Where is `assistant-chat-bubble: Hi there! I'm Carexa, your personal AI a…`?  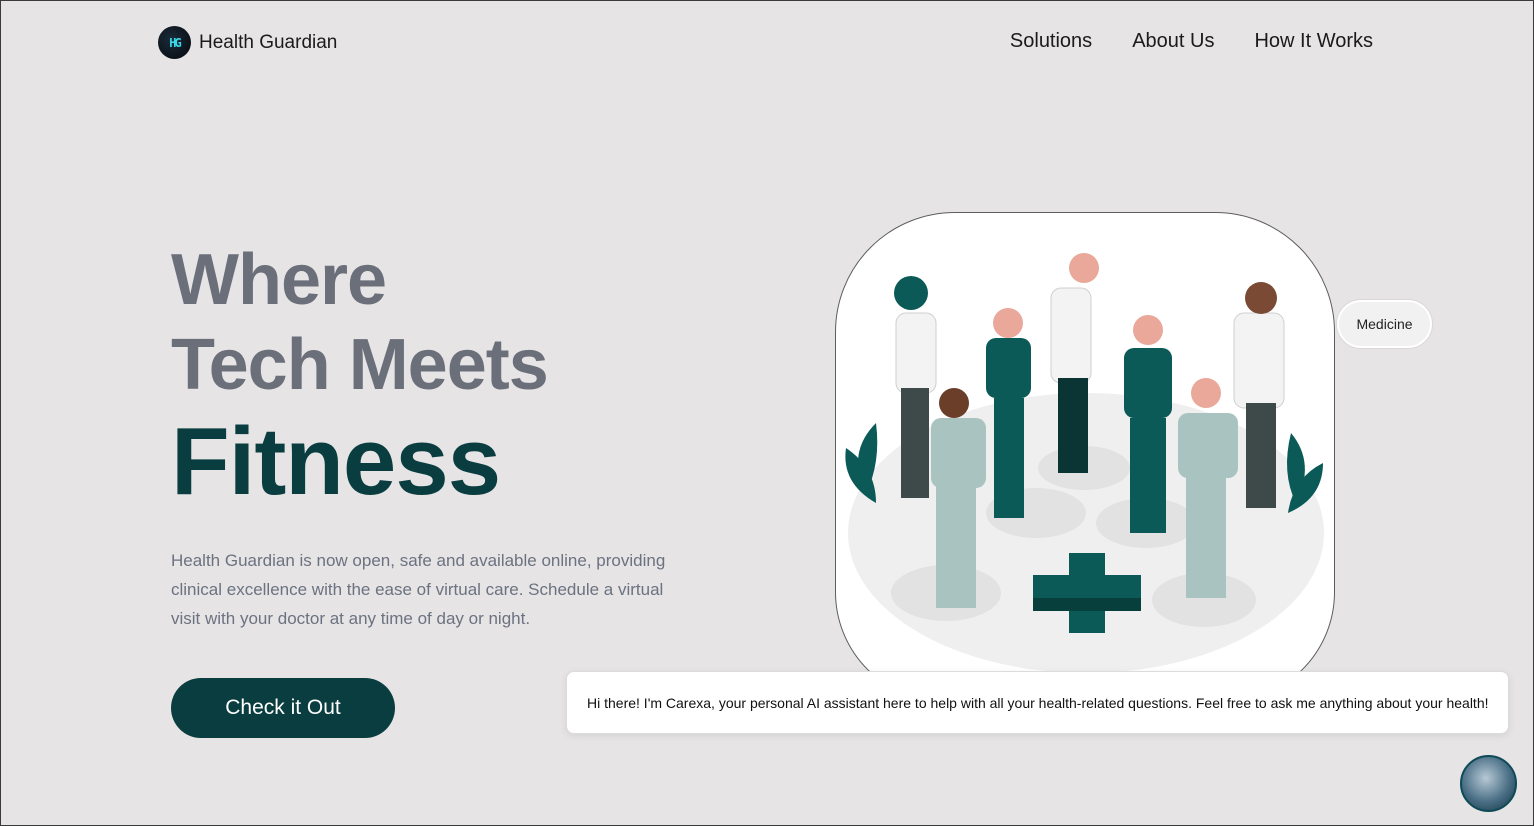
assistant-chat-bubble: Hi there! I'm Carexa, your personal AI a… is located at coordinates (1037, 702).